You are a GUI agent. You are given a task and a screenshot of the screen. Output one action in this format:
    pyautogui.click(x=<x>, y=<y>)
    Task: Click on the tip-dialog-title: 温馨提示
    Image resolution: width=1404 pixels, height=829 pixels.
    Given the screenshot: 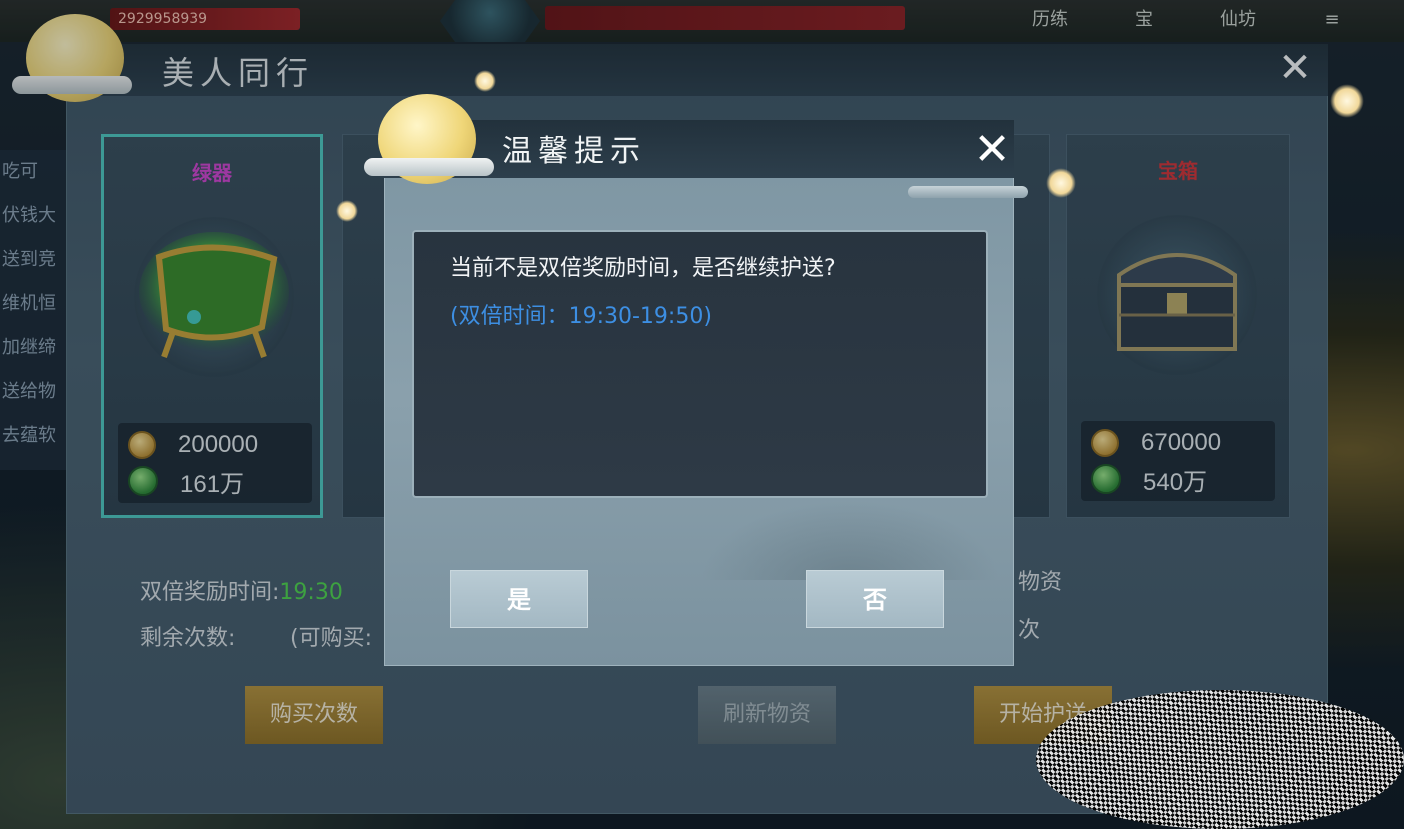 What is the action you would take?
    pyautogui.click(x=574, y=151)
    